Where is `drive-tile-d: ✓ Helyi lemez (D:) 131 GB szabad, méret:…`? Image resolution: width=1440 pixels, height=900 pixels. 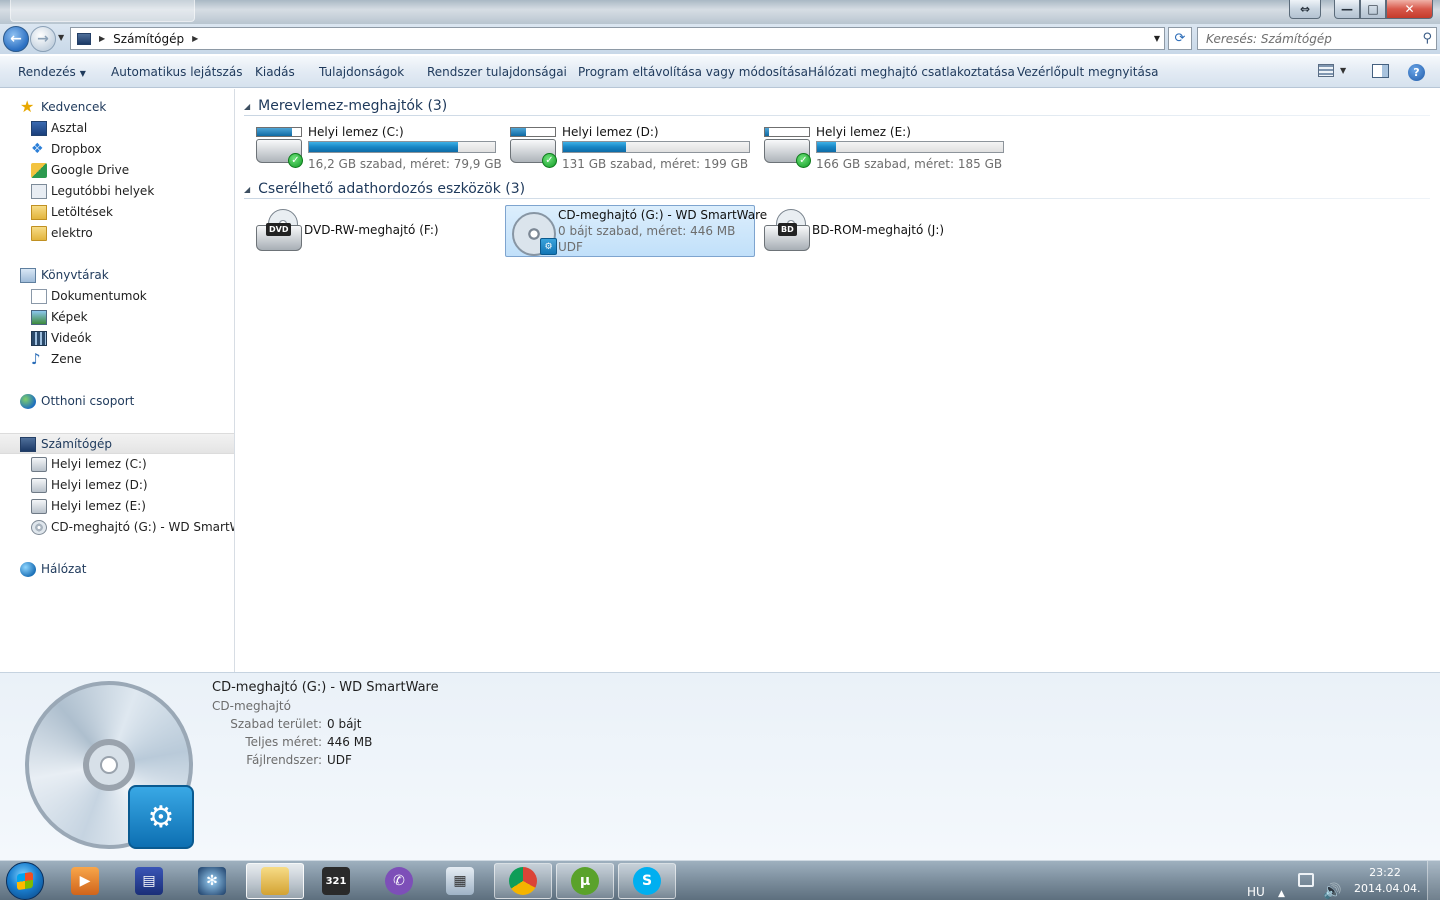 drive-tile-d: ✓ Helyi lemez (D:) 131 GB szabad, méret:… is located at coordinates (633, 149).